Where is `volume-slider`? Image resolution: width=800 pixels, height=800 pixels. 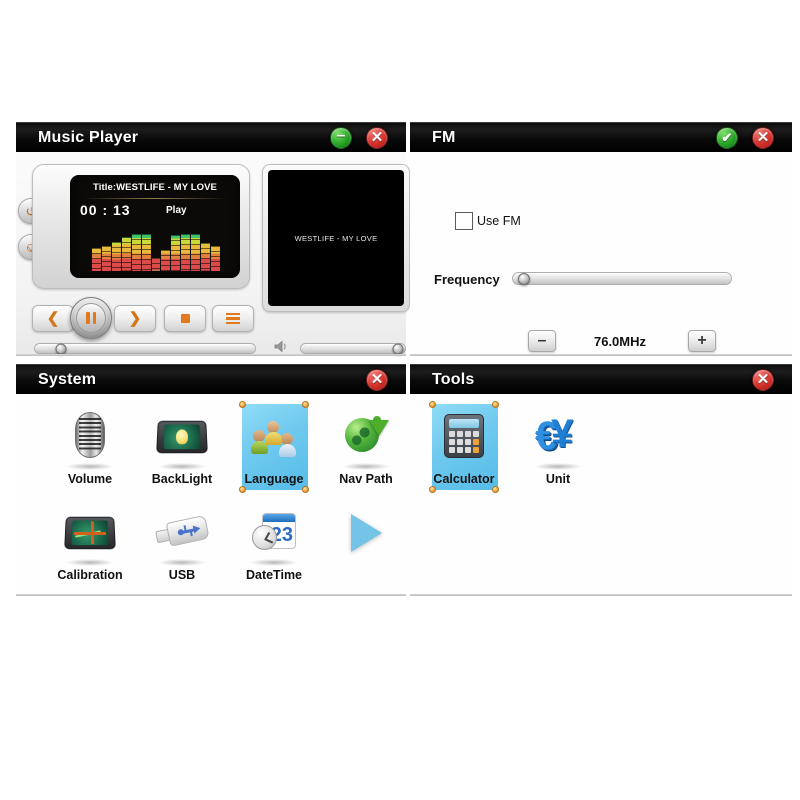
volume-slider is located at coordinates (353, 348).